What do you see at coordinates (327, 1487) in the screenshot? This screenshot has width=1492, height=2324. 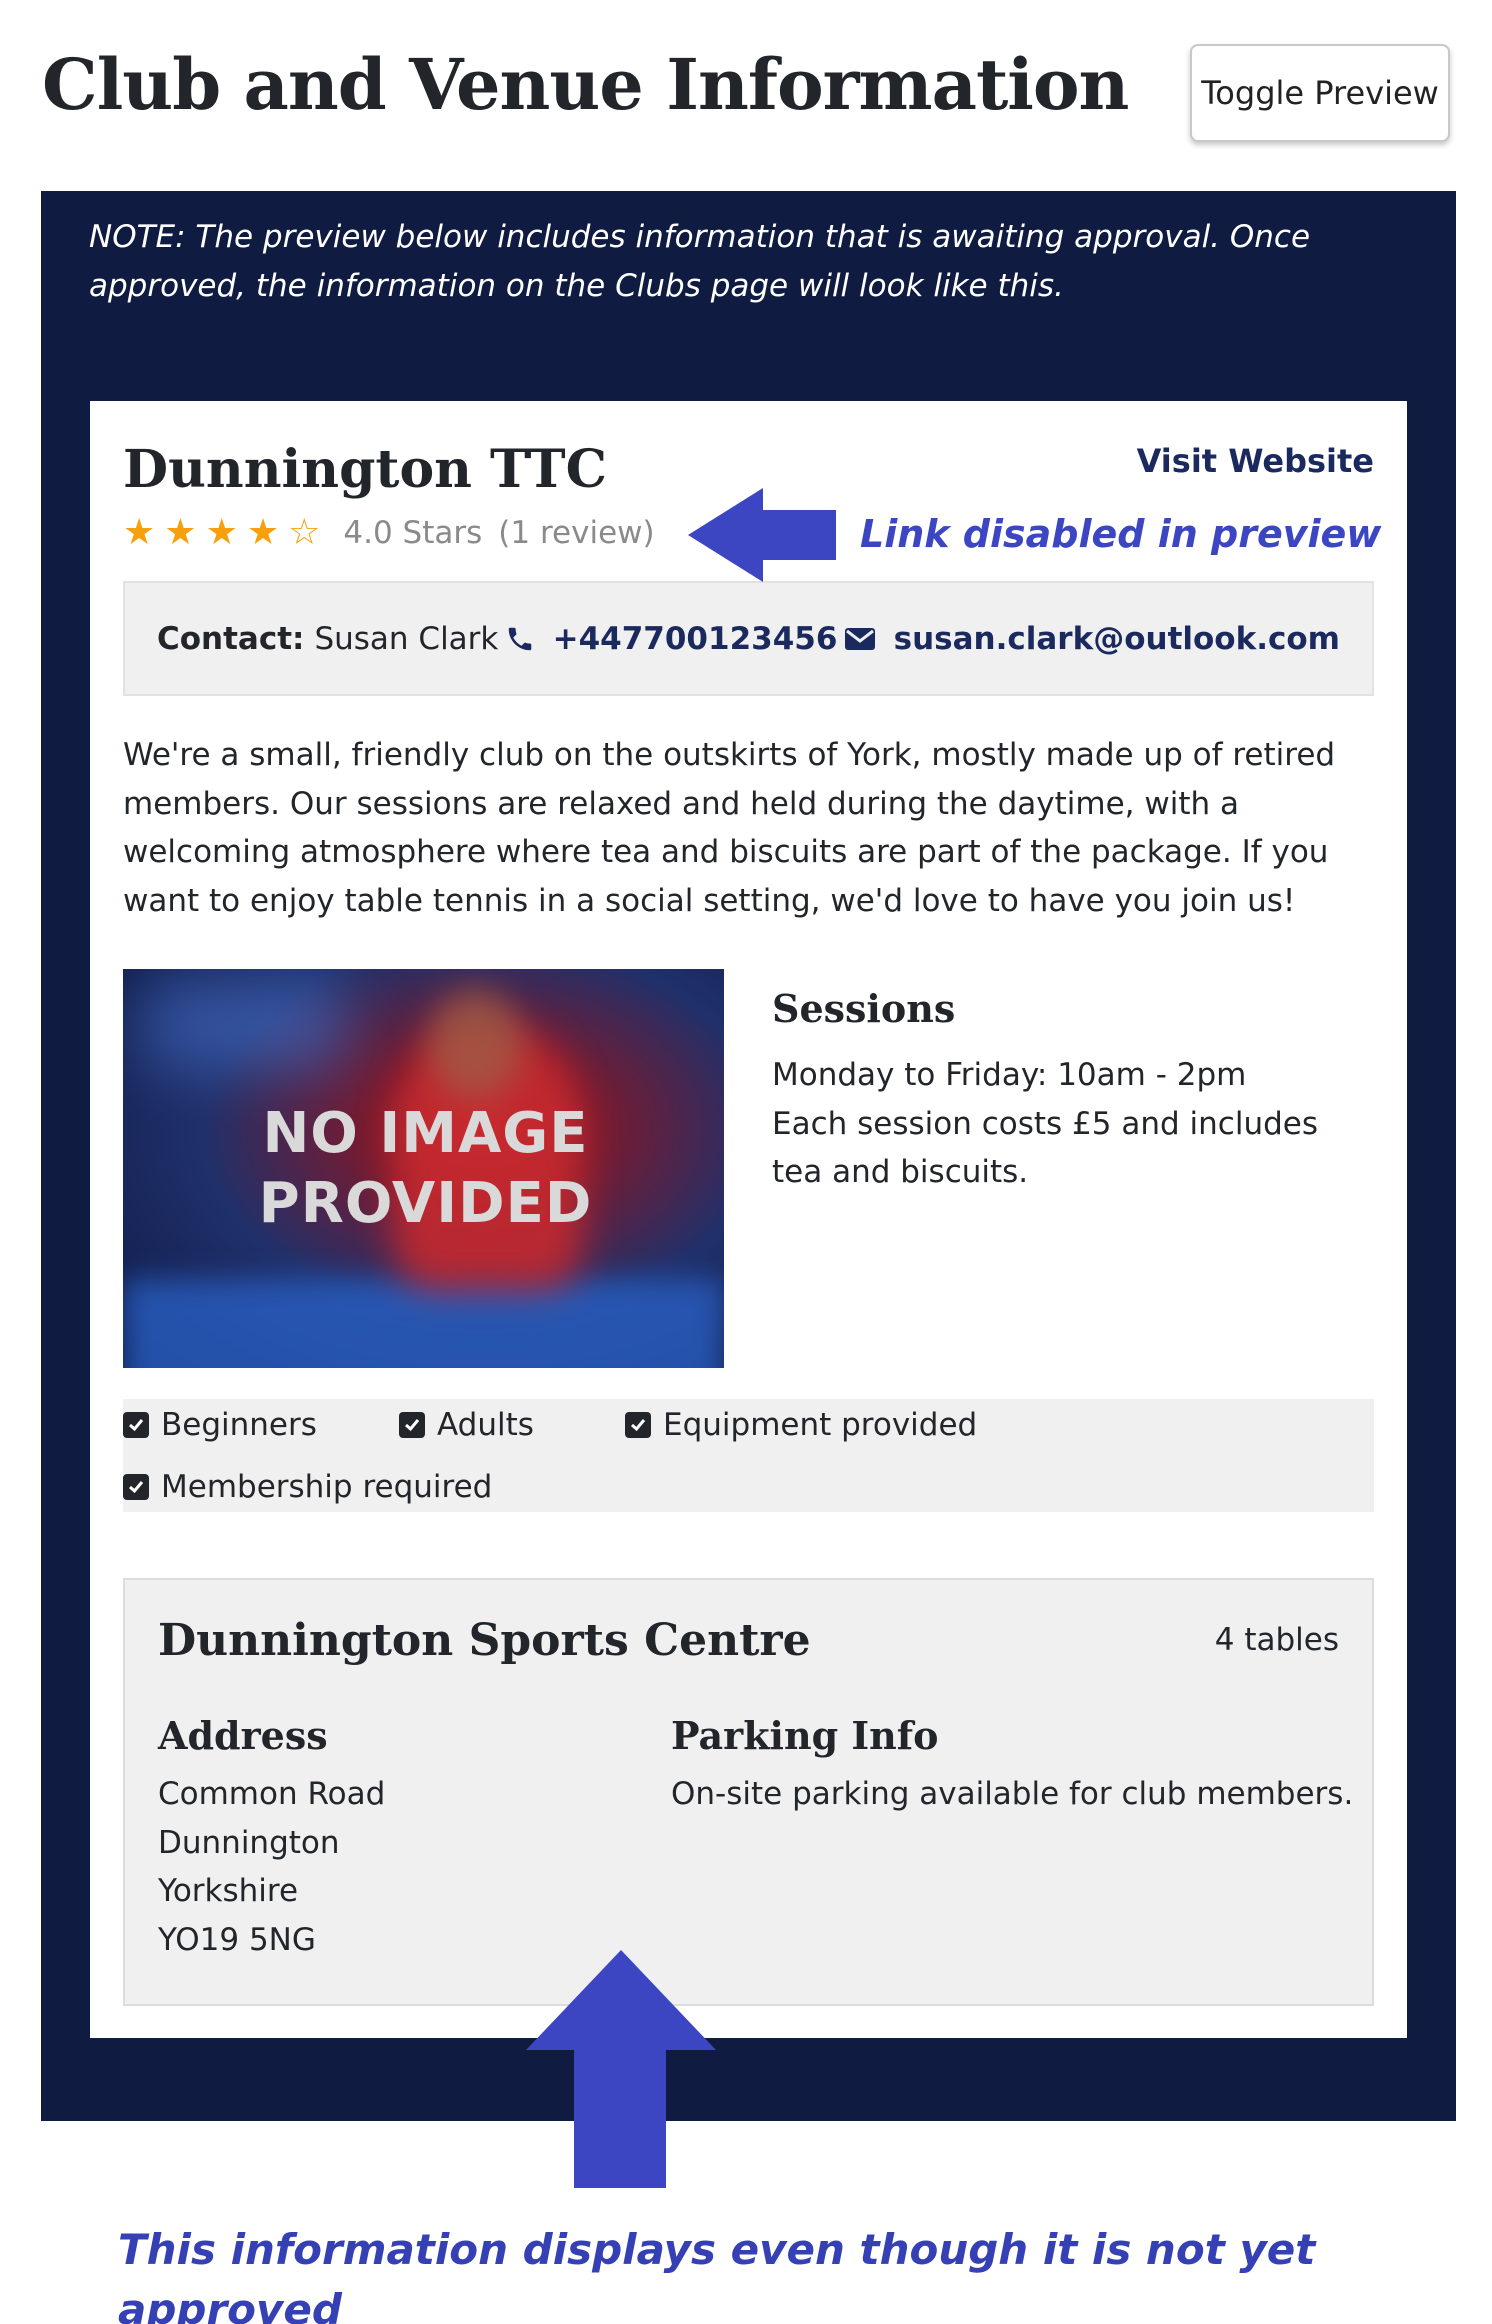 I see `feature-label: Membership required` at bounding box center [327, 1487].